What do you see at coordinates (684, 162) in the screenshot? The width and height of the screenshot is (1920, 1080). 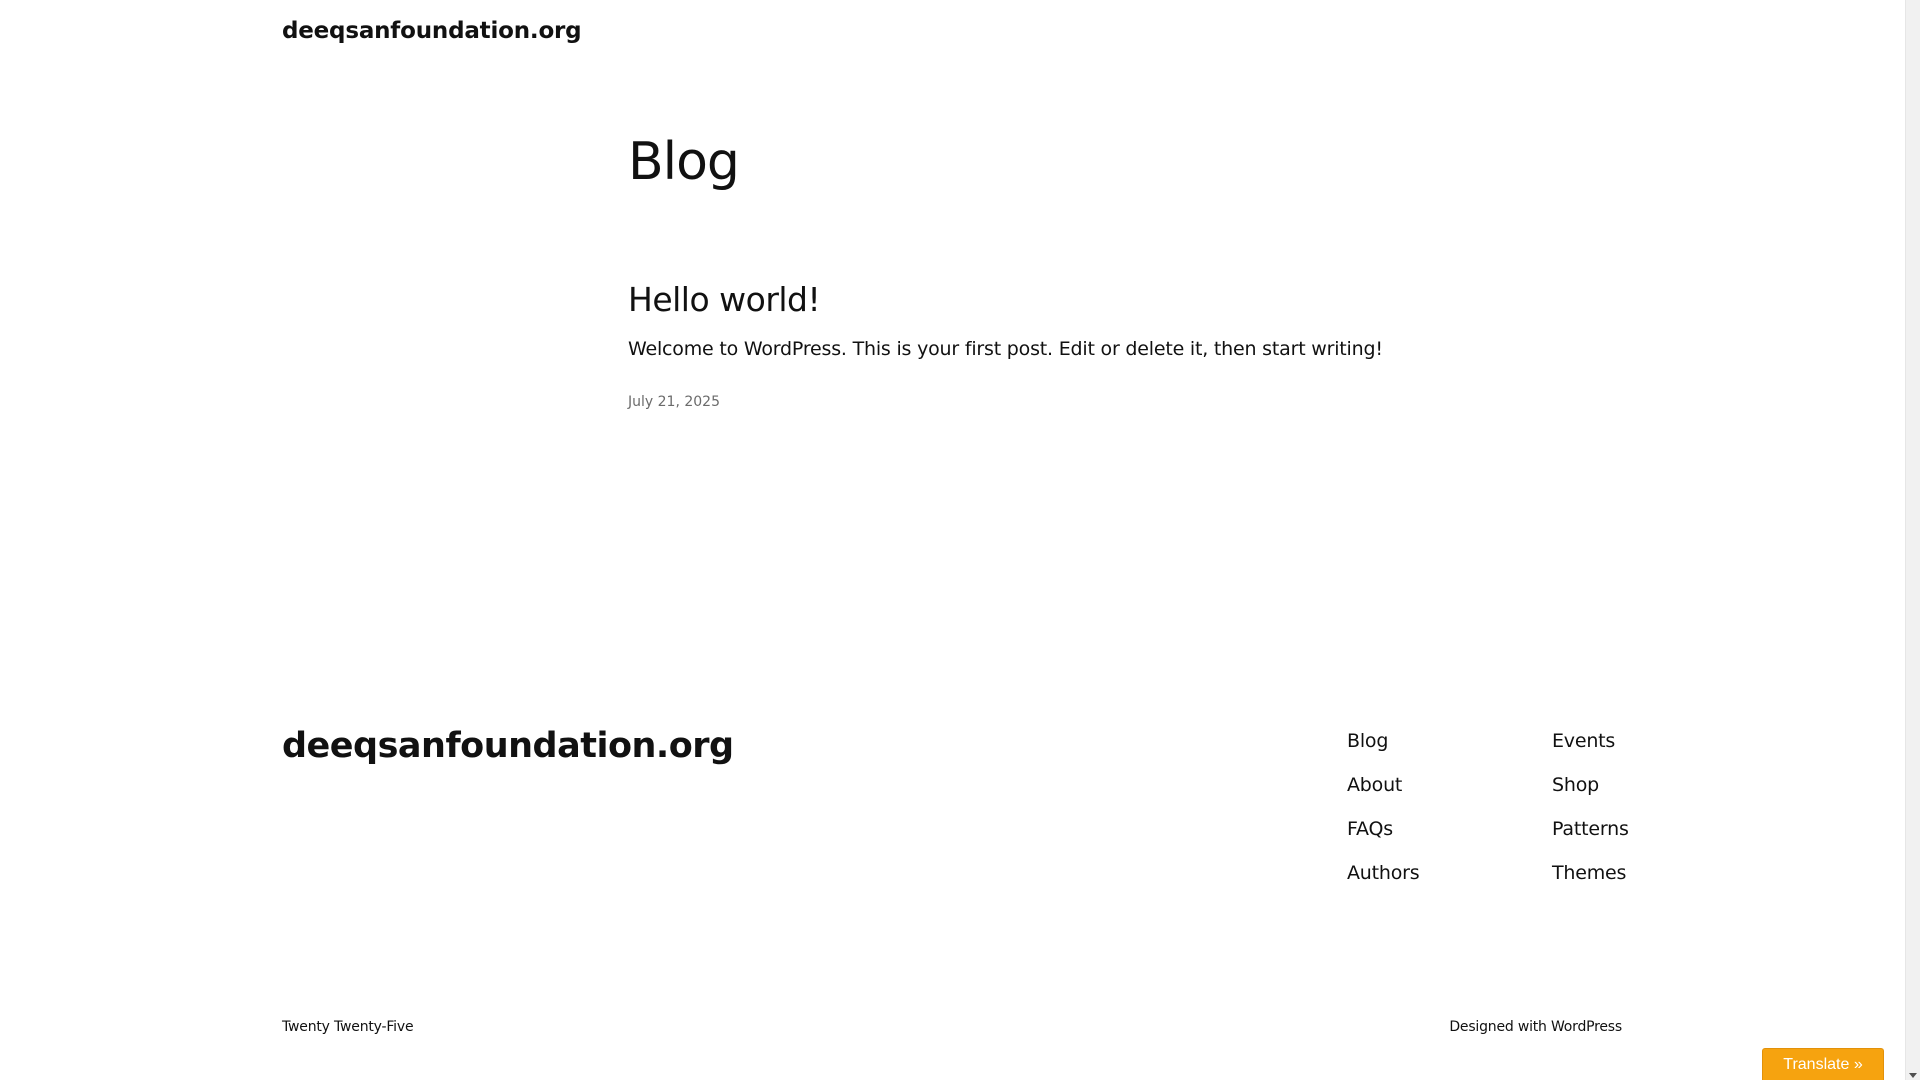 I see `page-title: Blog` at bounding box center [684, 162].